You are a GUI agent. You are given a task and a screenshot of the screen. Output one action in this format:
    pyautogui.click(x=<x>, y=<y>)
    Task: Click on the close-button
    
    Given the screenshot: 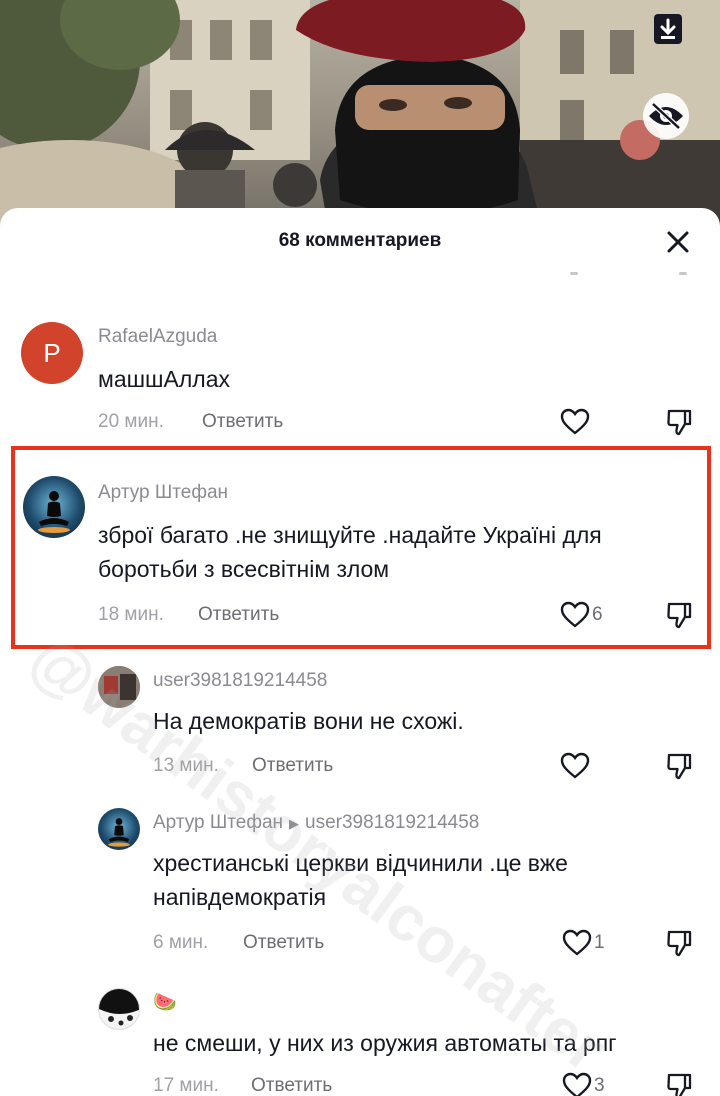 What is the action you would take?
    pyautogui.click(x=678, y=242)
    